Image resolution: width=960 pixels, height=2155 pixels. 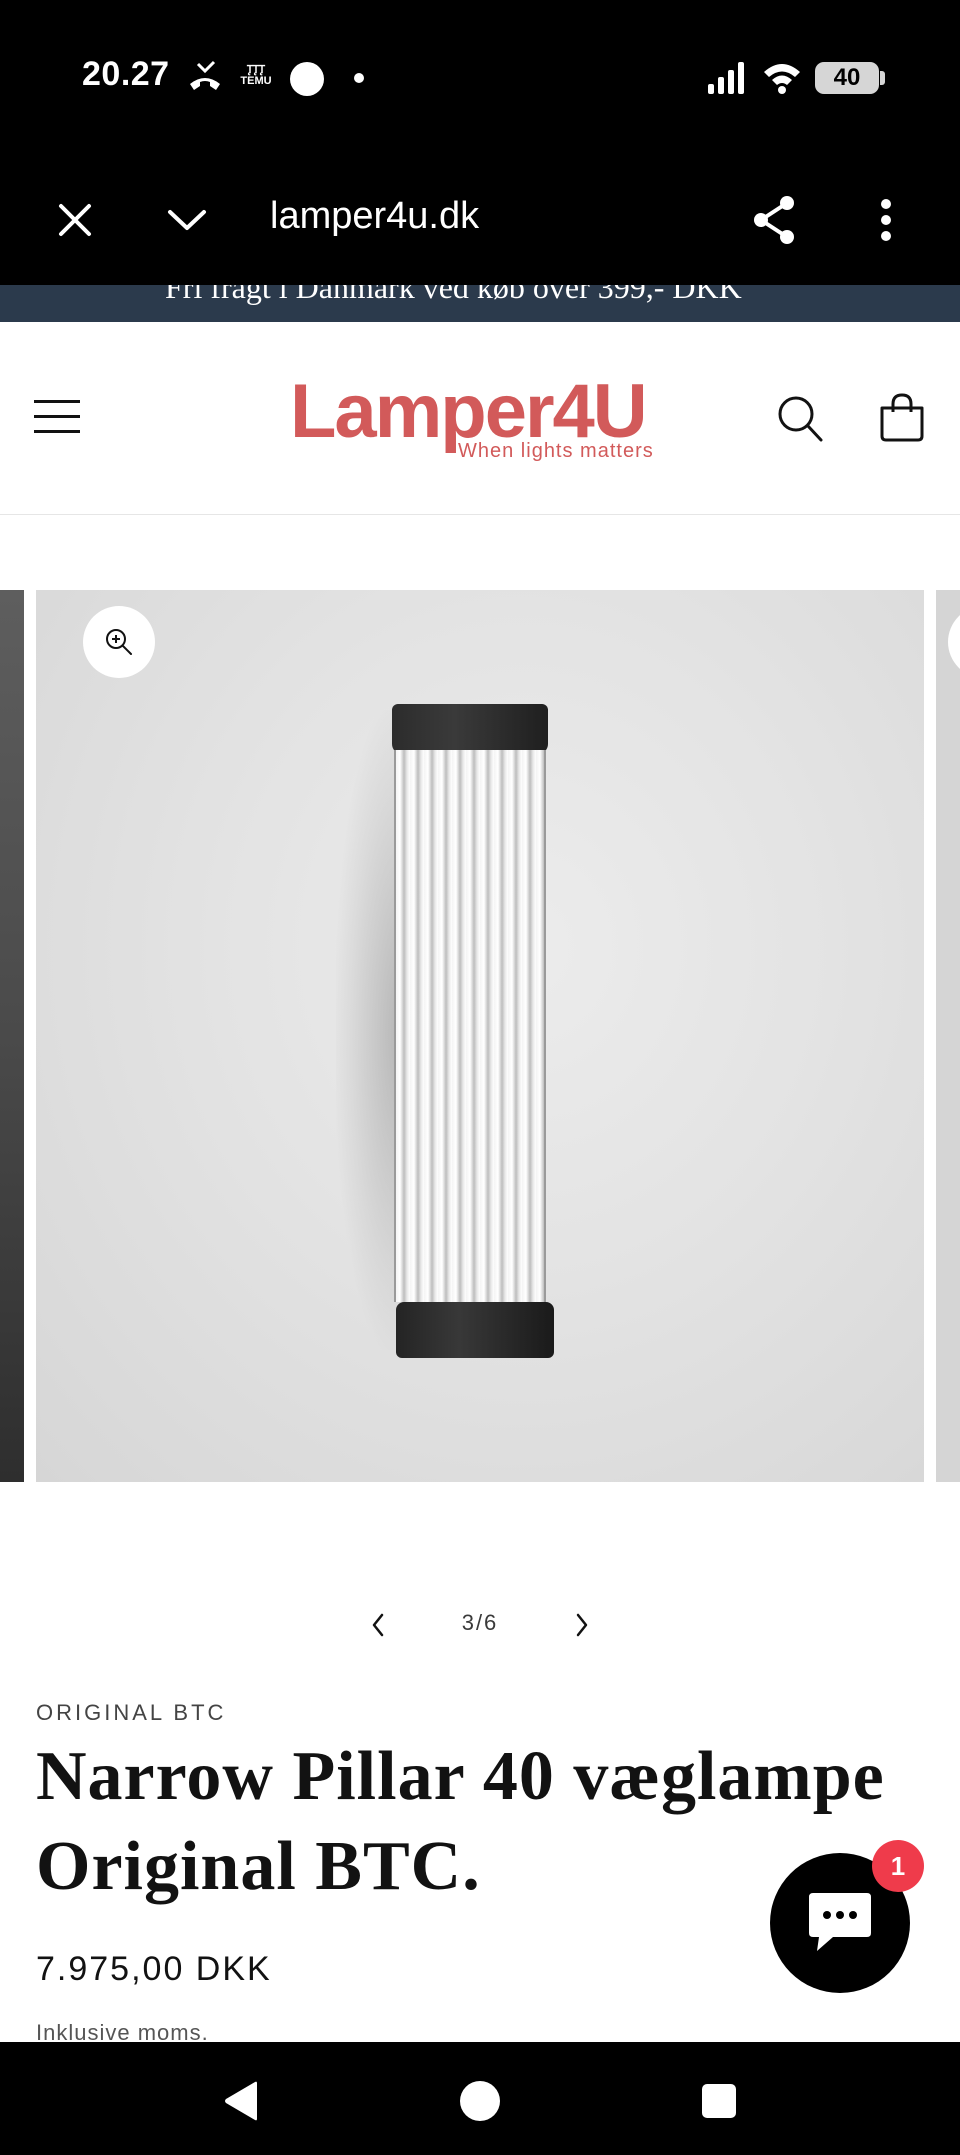 What do you see at coordinates (359, 78) in the screenshot?
I see `small-dot-icon` at bounding box center [359, 78].